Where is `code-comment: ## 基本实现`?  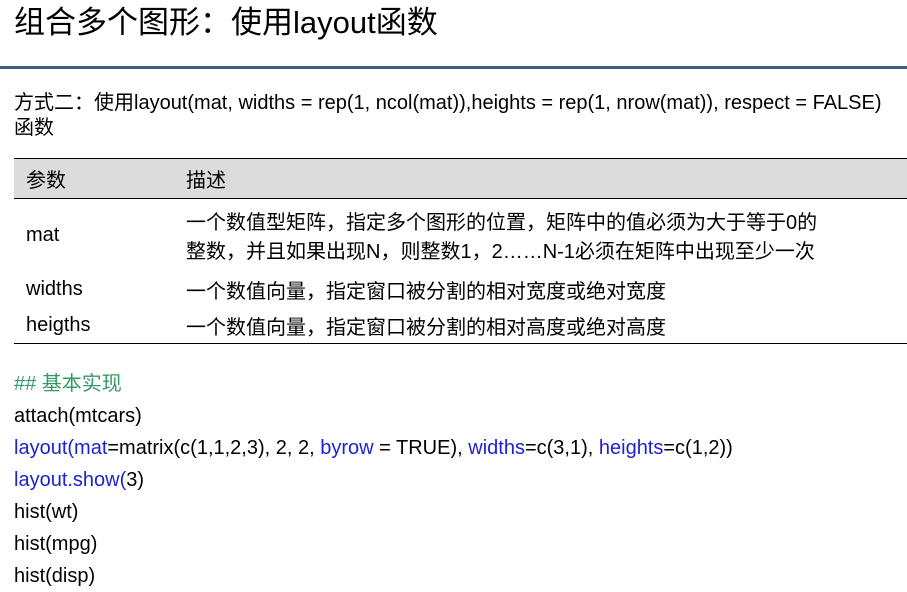
code-comment: ## 基本实现 is located at coordinates (68, 384).